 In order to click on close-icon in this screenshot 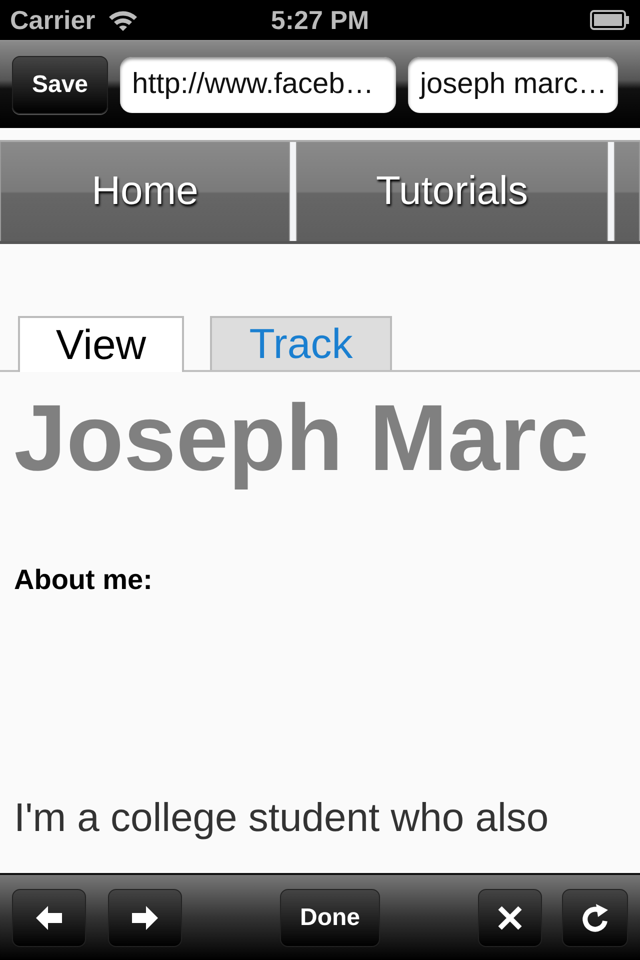, I will do `click(510, 917)`.